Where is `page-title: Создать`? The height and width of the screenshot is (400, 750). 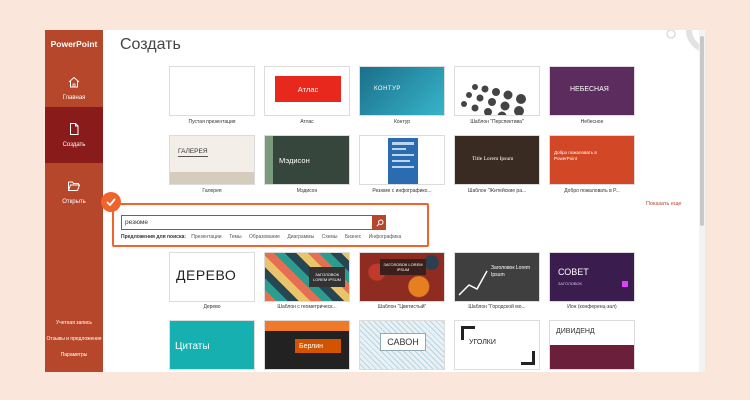 page-title: Создать is located at coordinates (150, 44).